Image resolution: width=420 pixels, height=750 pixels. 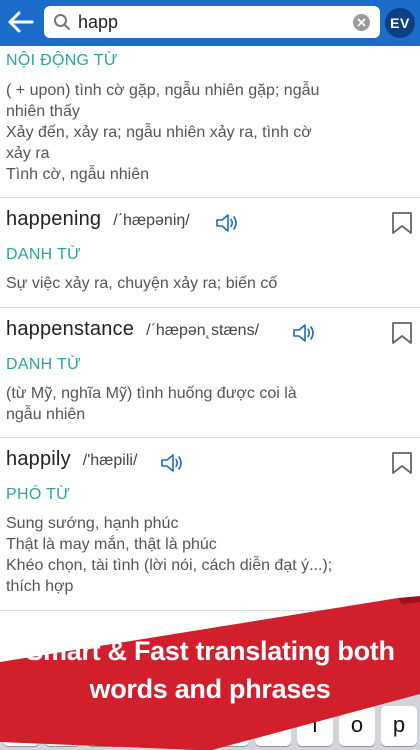 I want to click on definition-line: thích hợp, so click(x=40, y=586).